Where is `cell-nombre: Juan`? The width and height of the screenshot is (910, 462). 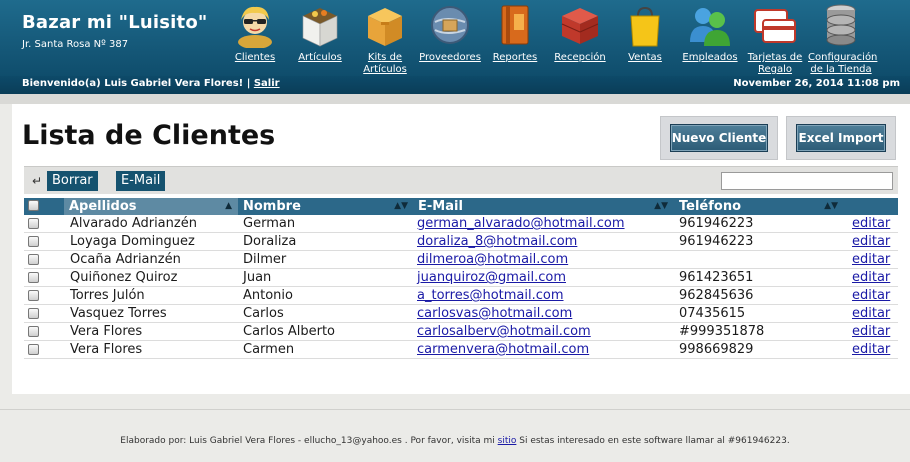
cell-nombre: Juan is located at coordinates (257, 277).